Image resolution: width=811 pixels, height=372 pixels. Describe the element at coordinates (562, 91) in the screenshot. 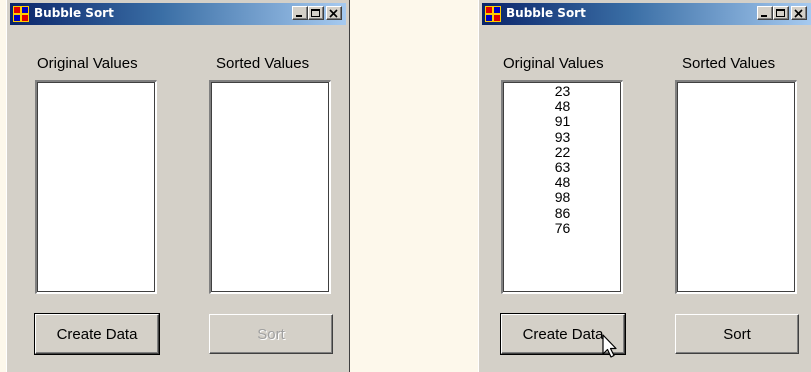

I see `list-item: 23` at that location.